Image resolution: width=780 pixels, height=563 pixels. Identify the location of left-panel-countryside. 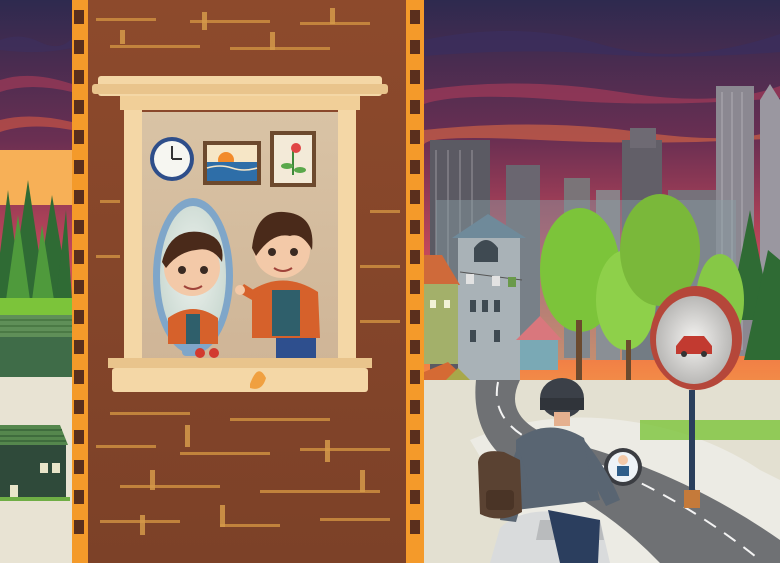
(36, 281).